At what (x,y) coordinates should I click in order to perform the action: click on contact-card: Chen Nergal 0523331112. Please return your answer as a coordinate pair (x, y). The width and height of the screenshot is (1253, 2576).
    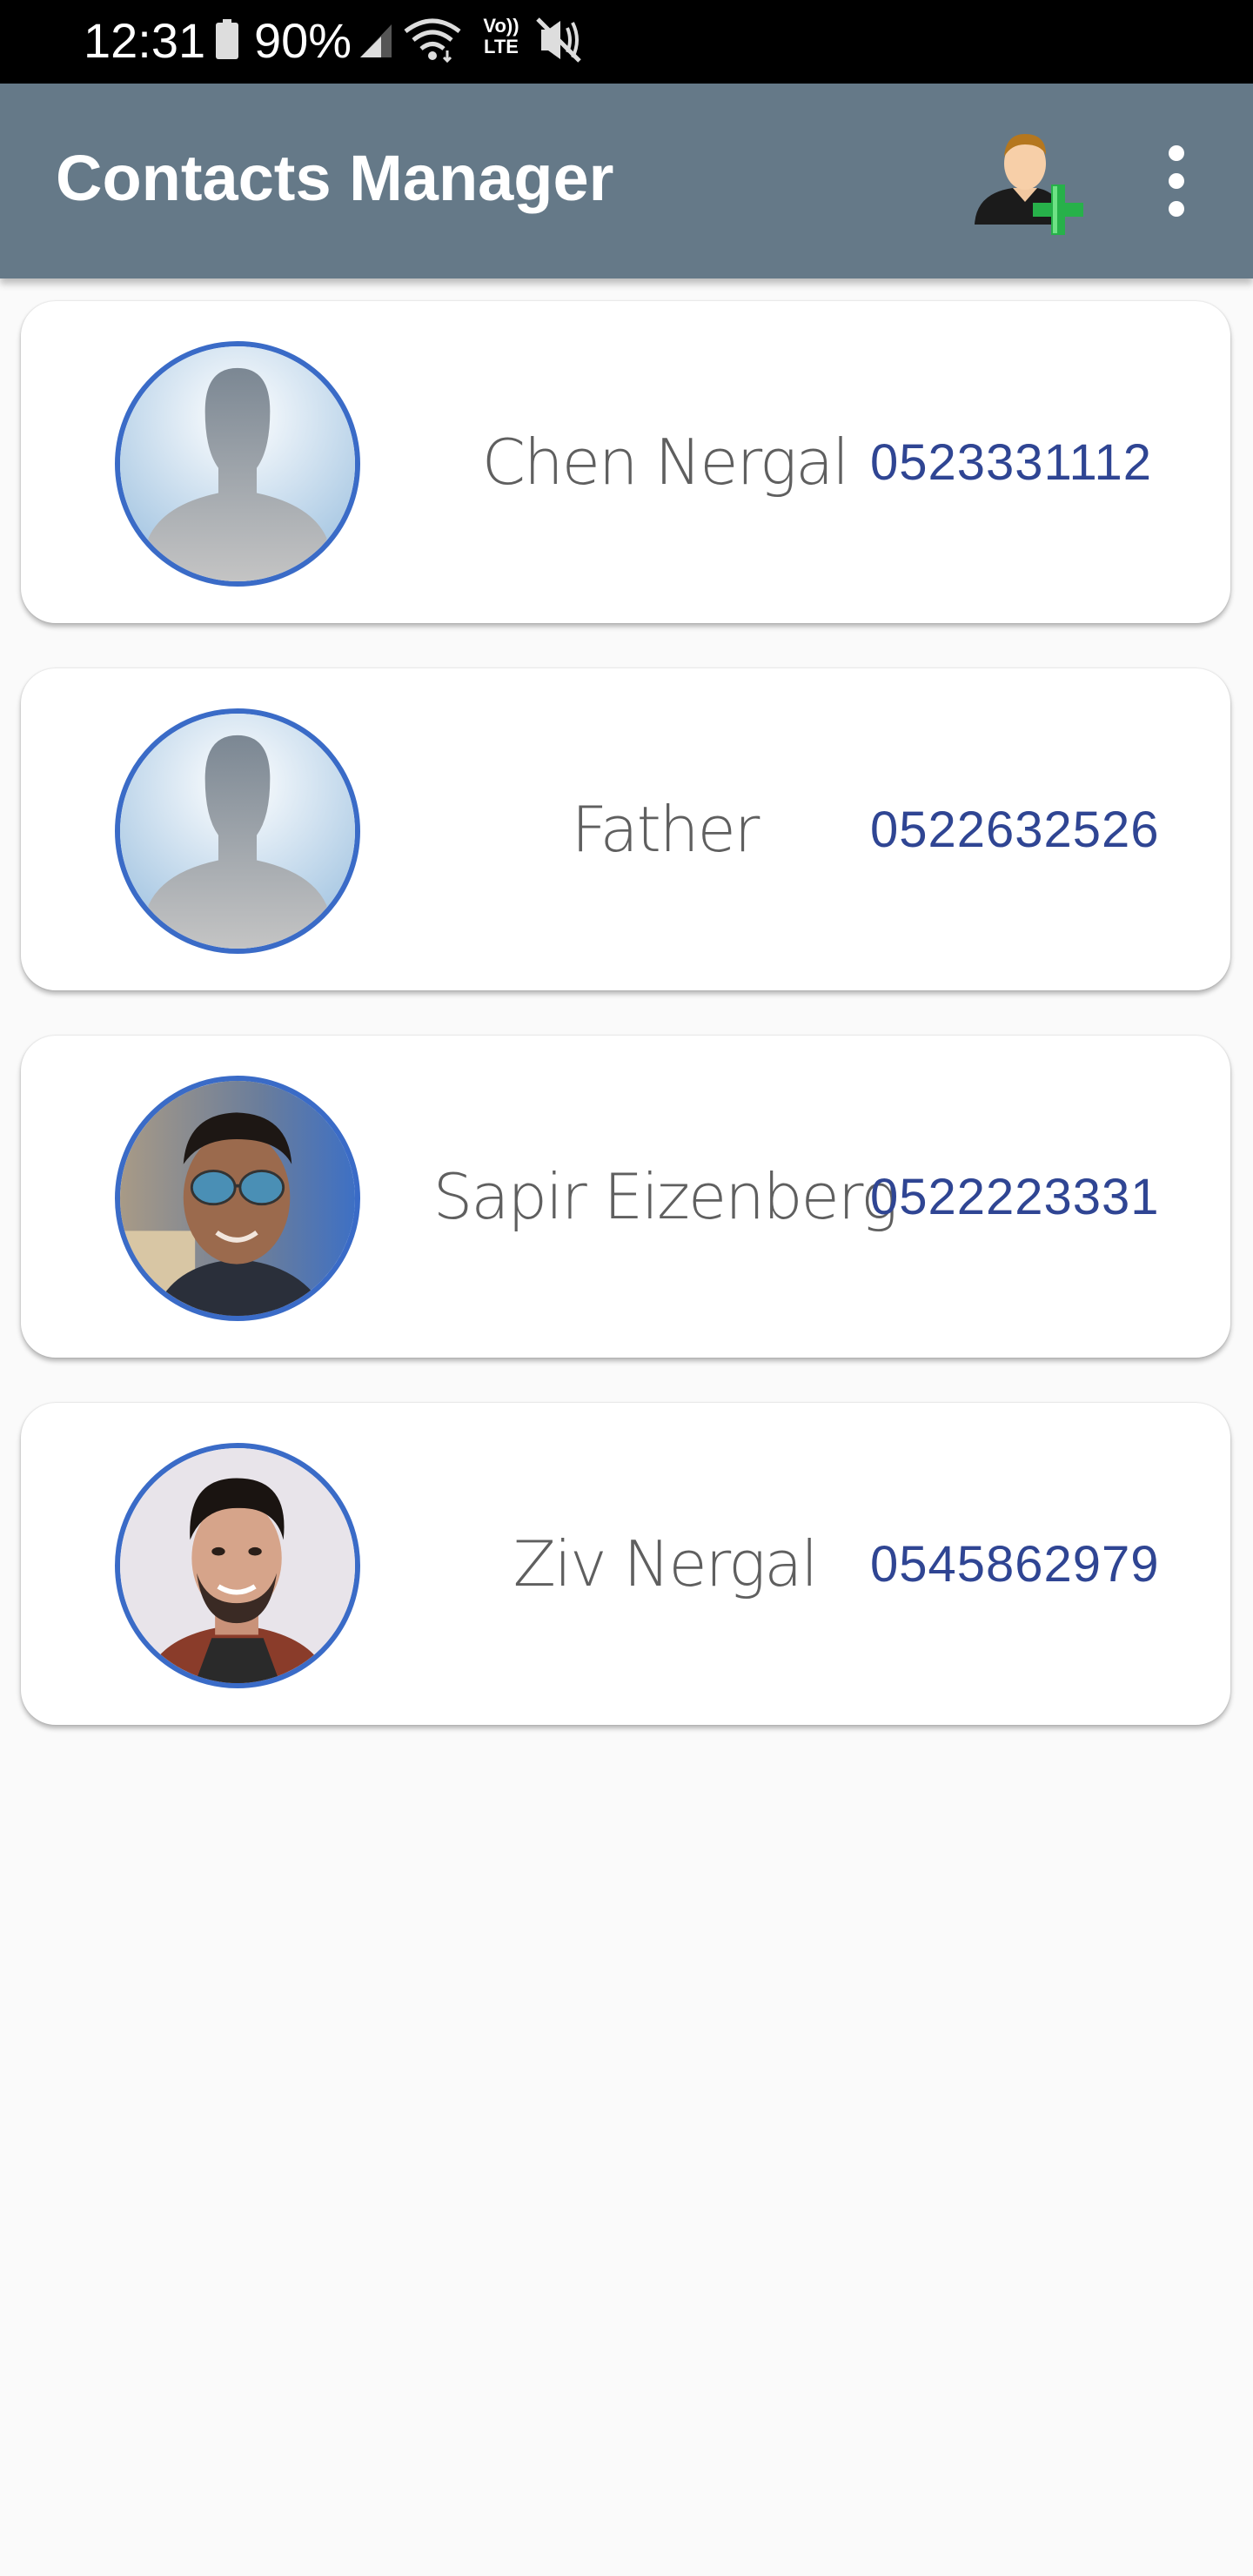
    Looking at the image, I should click on (625, 462).